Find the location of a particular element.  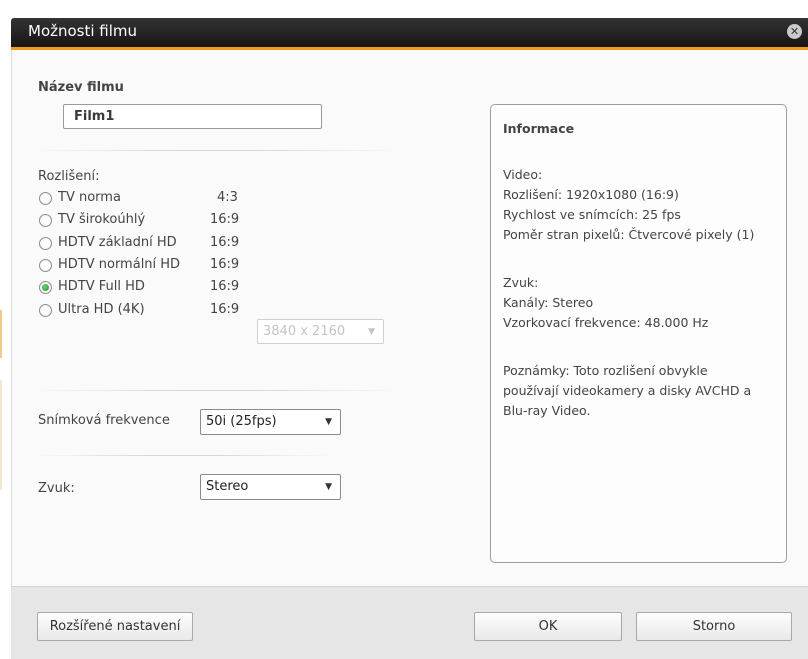

info-line: používají videokamery a disky AVCHD a is located at coordinates (627, 390).